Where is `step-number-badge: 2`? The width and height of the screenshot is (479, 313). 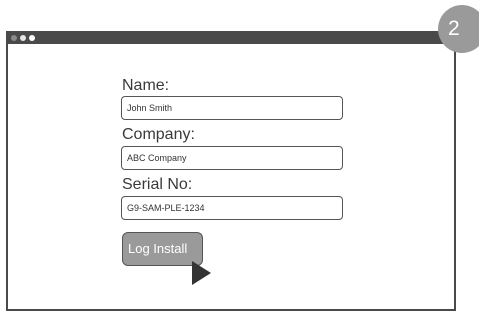 step-number-badge: 2 is located at coordinates (458, 29).